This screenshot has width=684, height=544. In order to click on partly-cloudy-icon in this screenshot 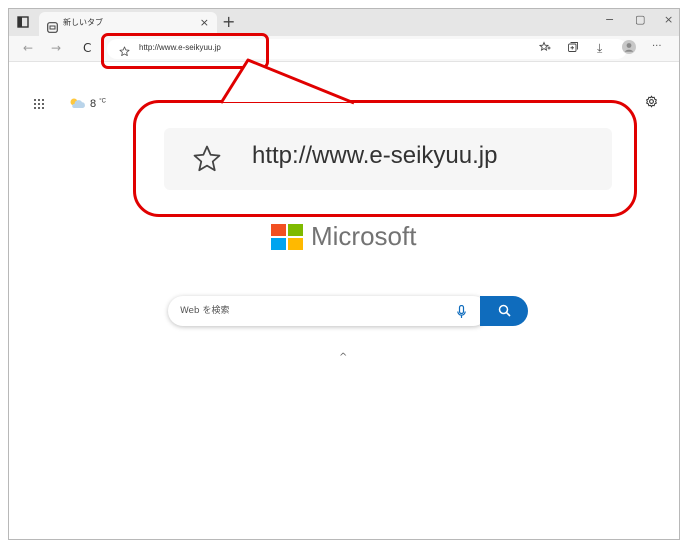, I will do `click(77, 103)`.